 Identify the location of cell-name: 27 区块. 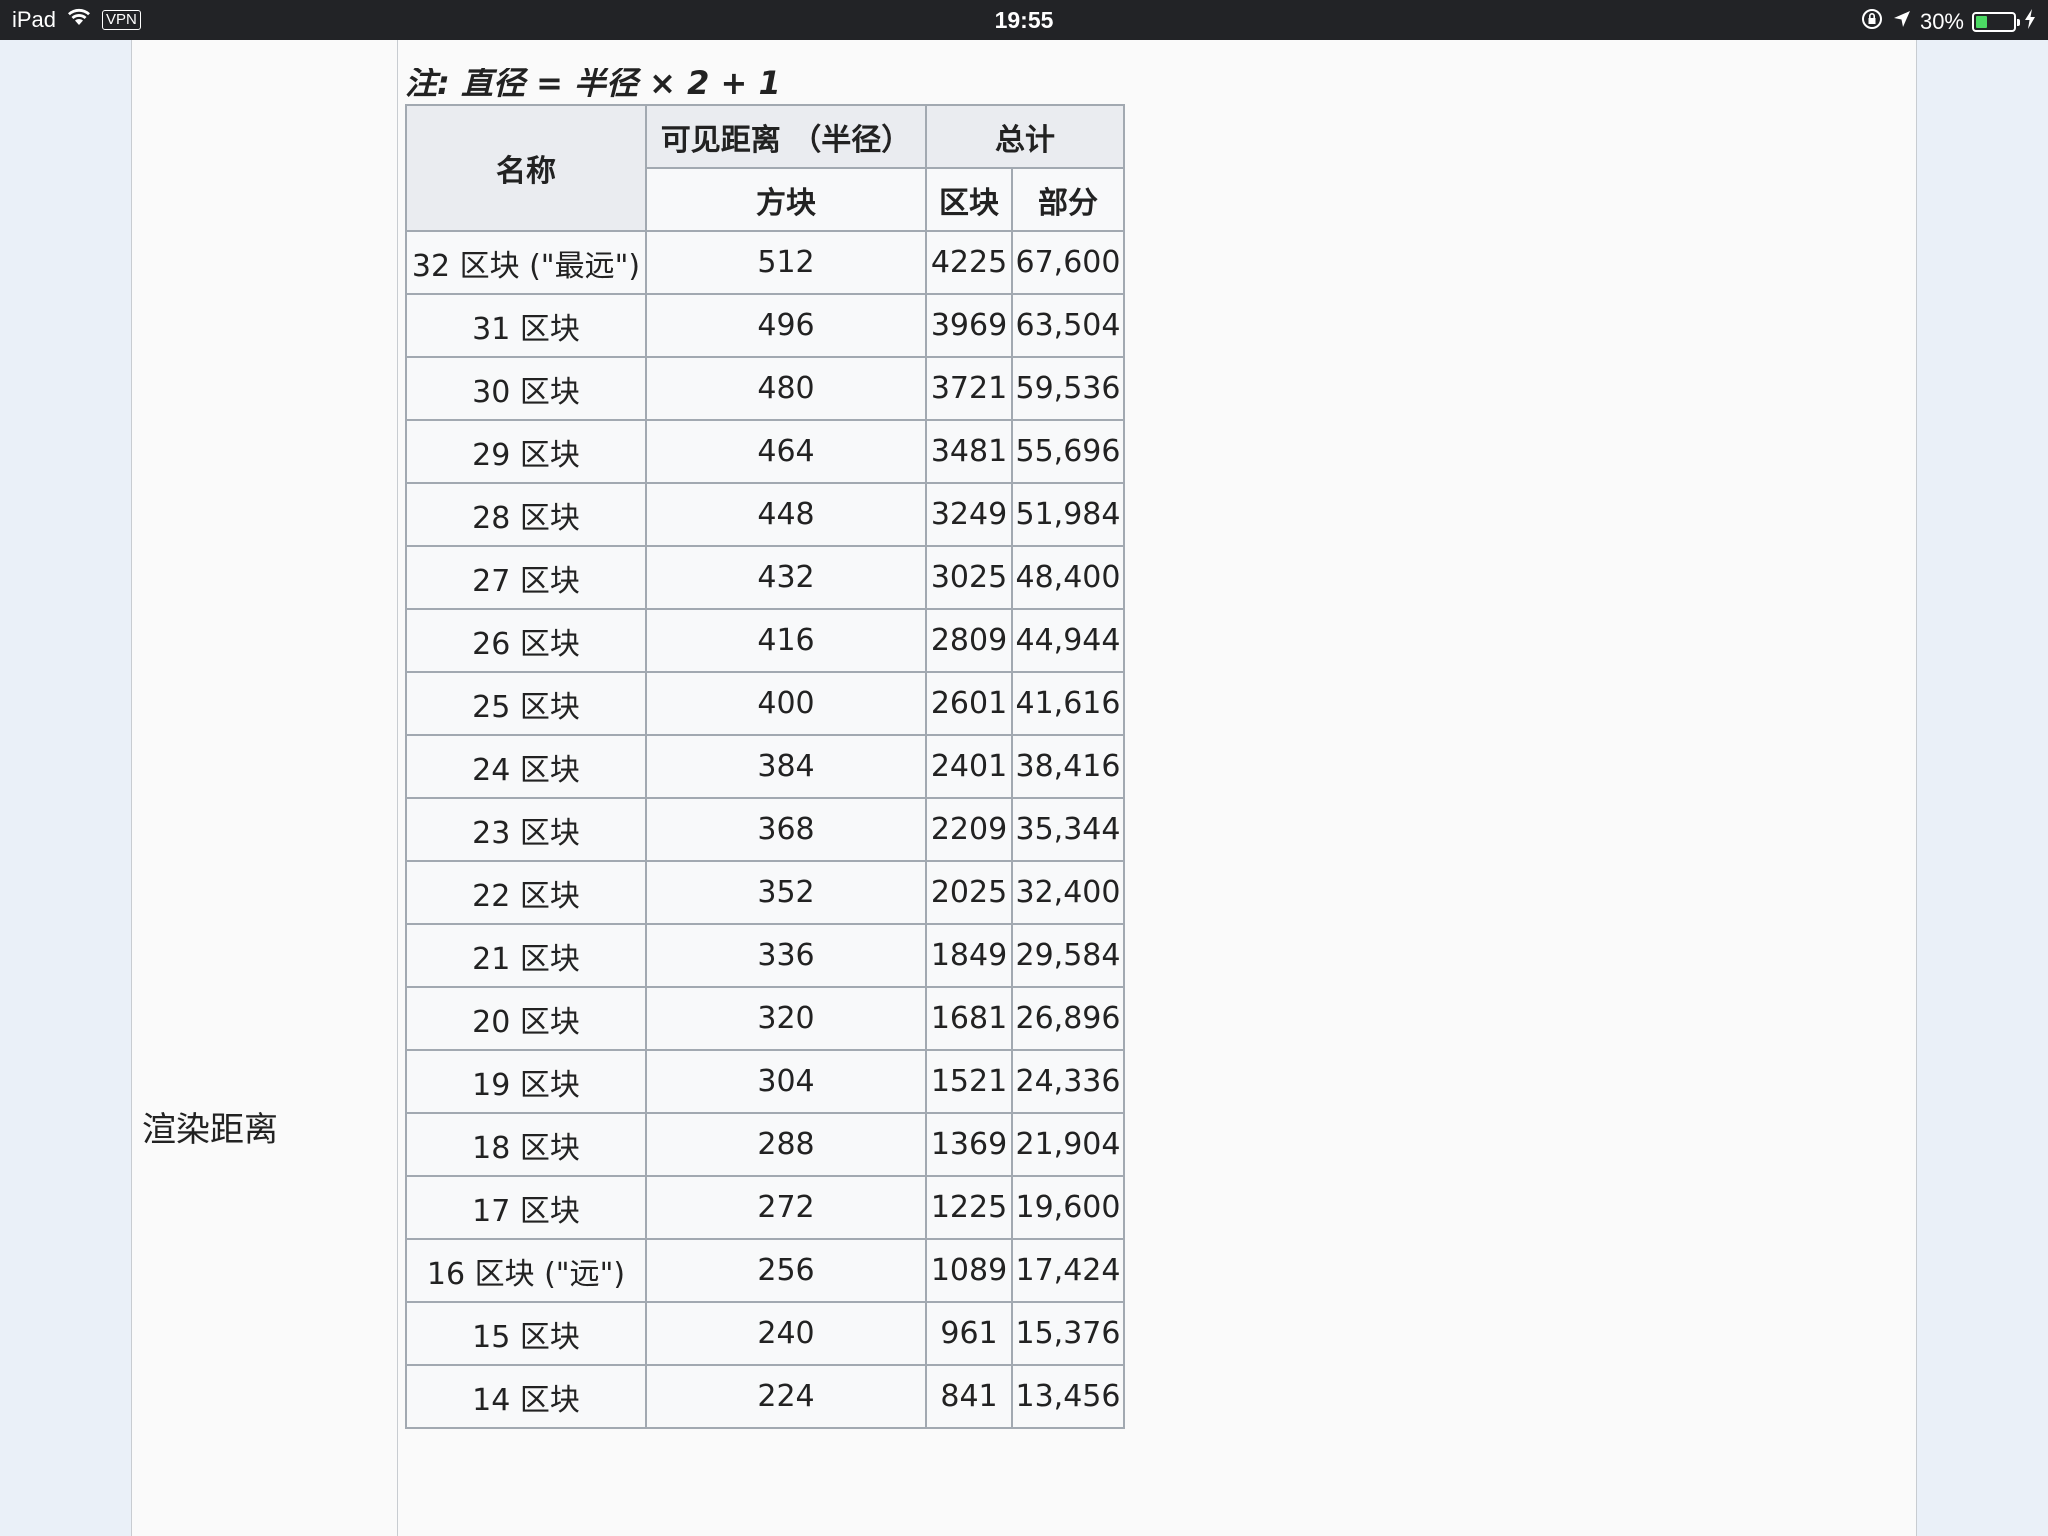
(526, 577).